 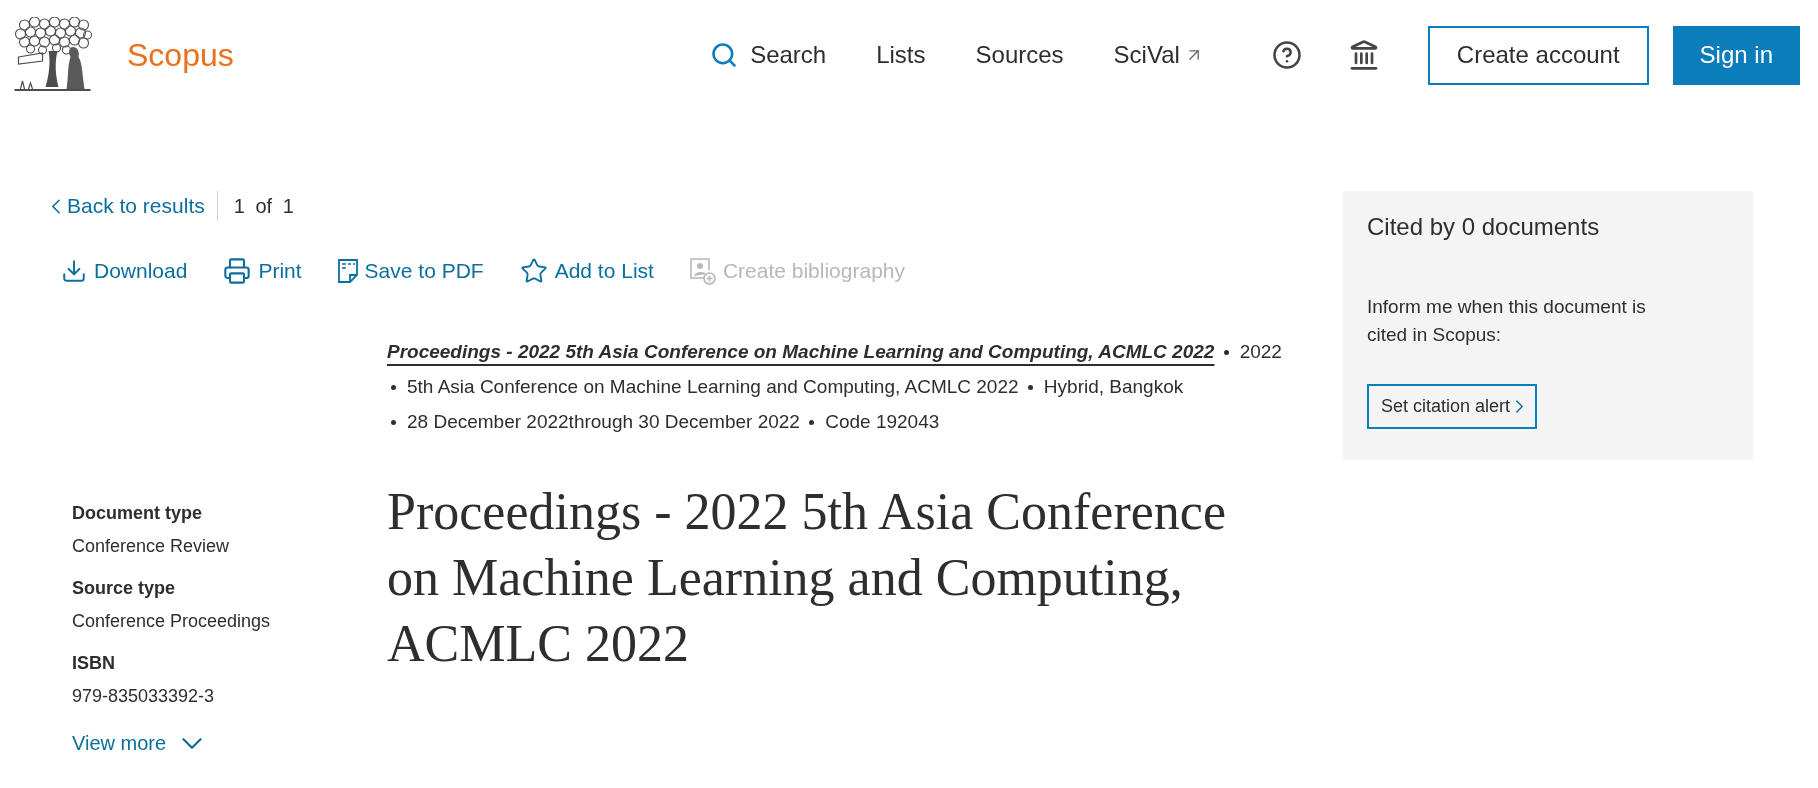 What do you see at coordinates (1507, 321) in the screenshot?
I see `citation-alert-text: Inform me when this document is cited in Scopus:` at bounding box center [1507, 321].